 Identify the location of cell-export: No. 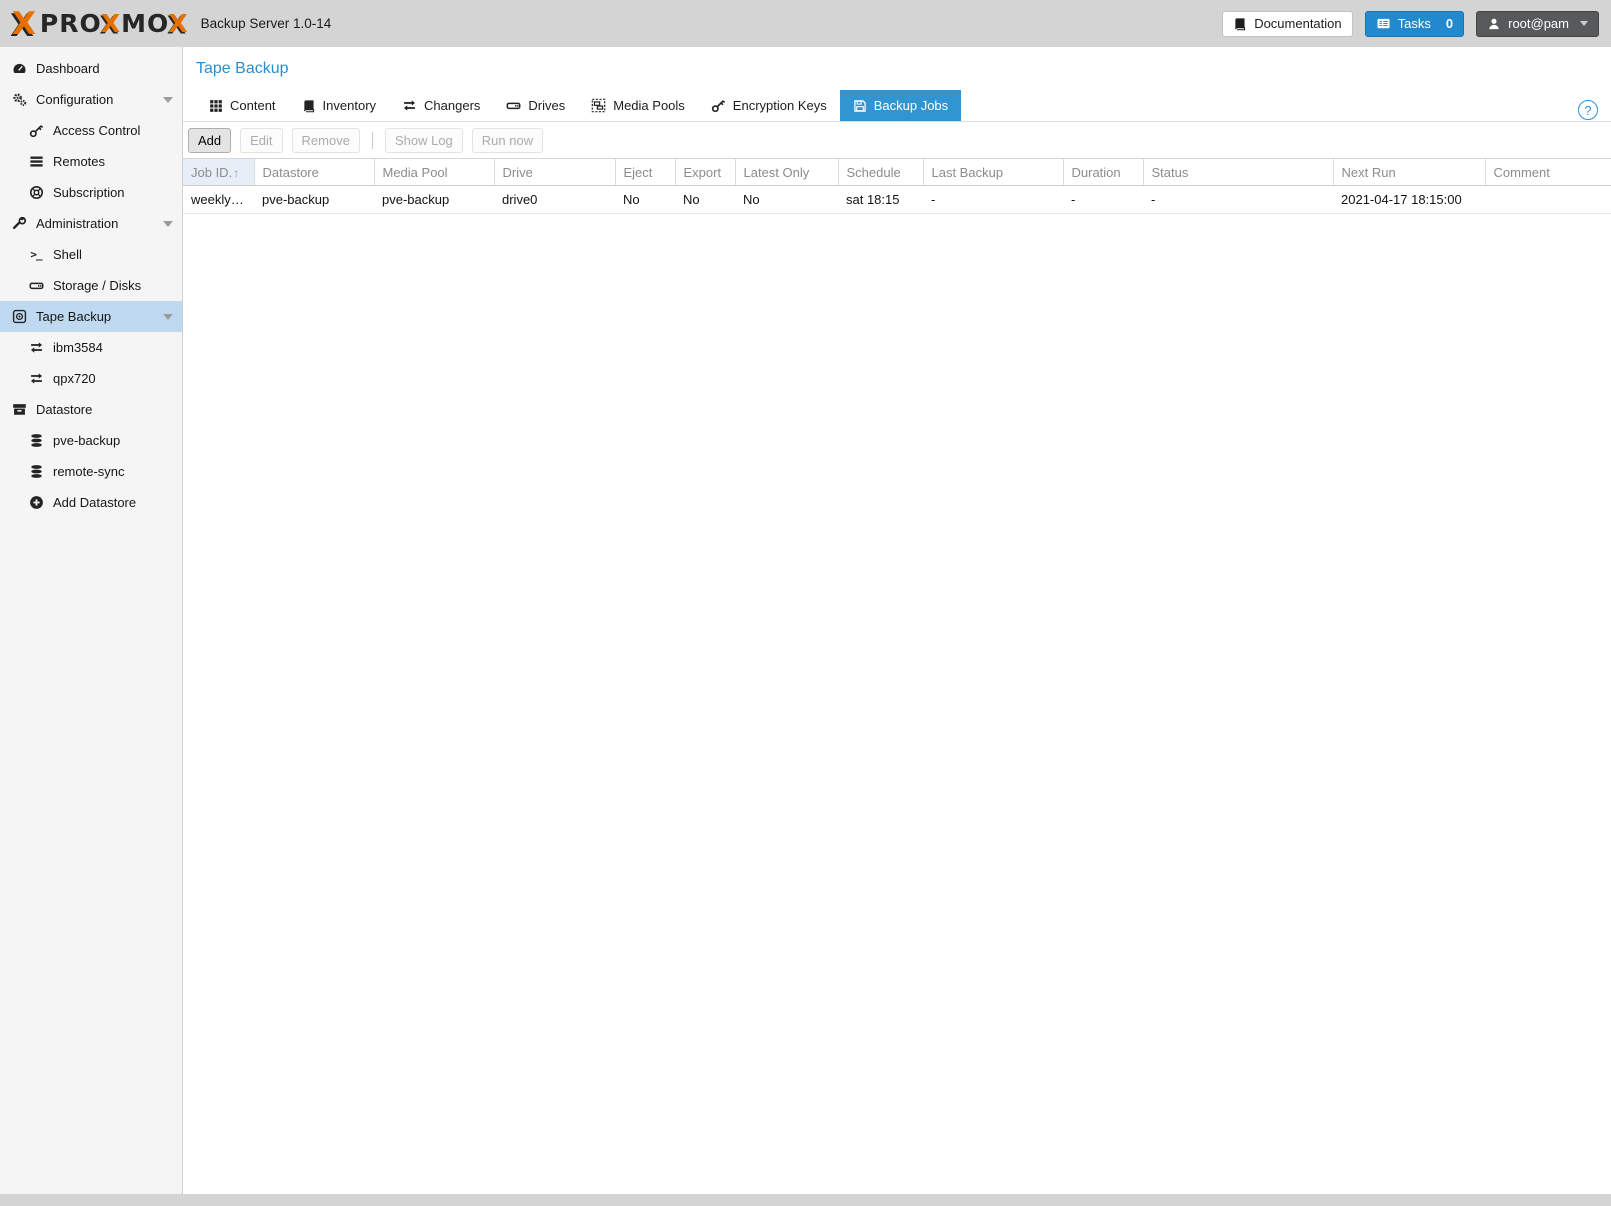
(705, 199).